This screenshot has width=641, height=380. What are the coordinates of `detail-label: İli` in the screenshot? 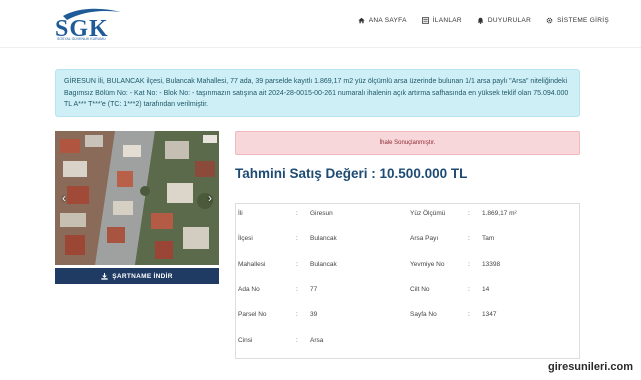 It's located at (240, 213).